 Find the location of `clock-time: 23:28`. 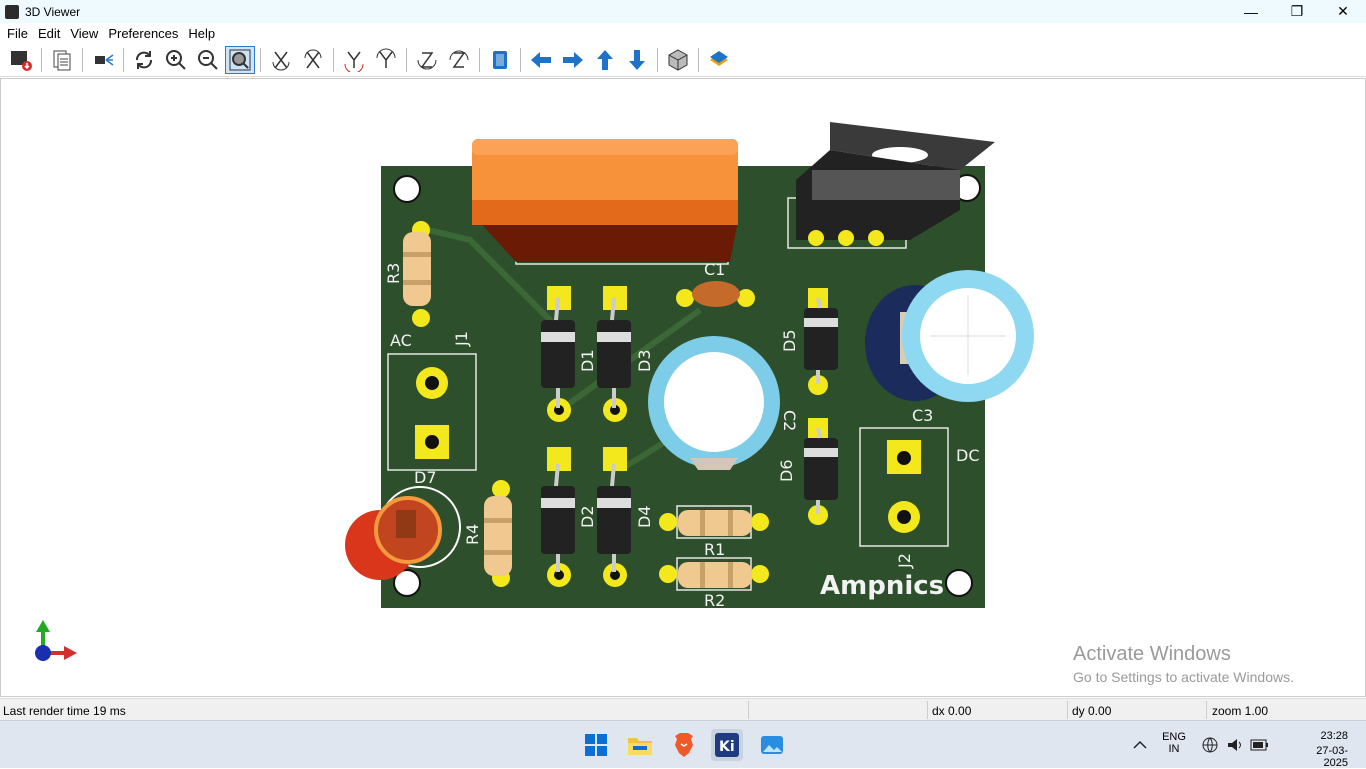

clock-time: 23:28 is located at coordinates (1334, 736).